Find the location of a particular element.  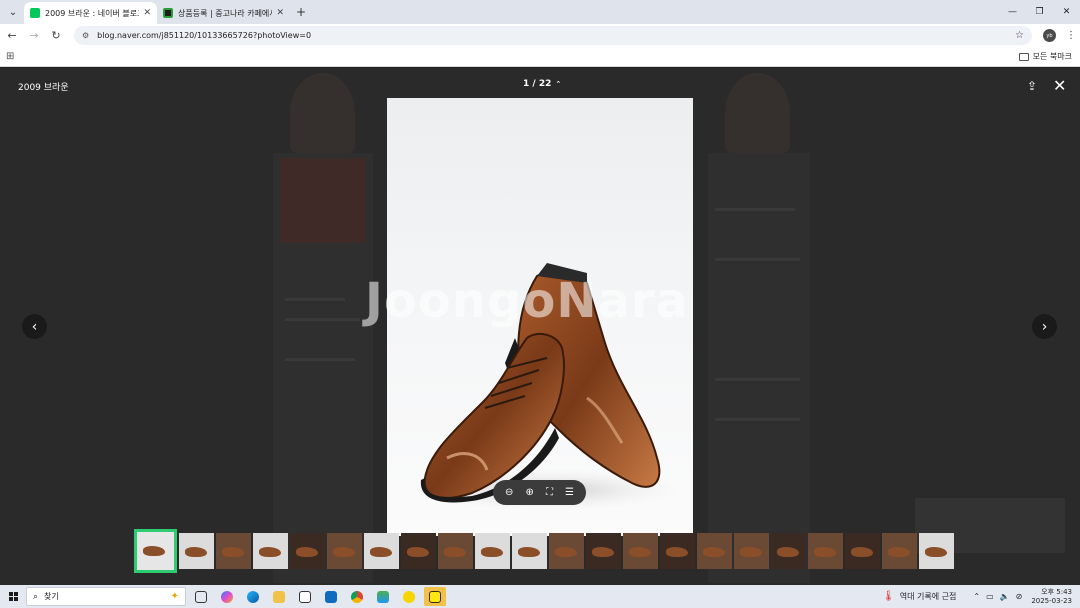

outlook-icon is located at coordinates (331, 596).